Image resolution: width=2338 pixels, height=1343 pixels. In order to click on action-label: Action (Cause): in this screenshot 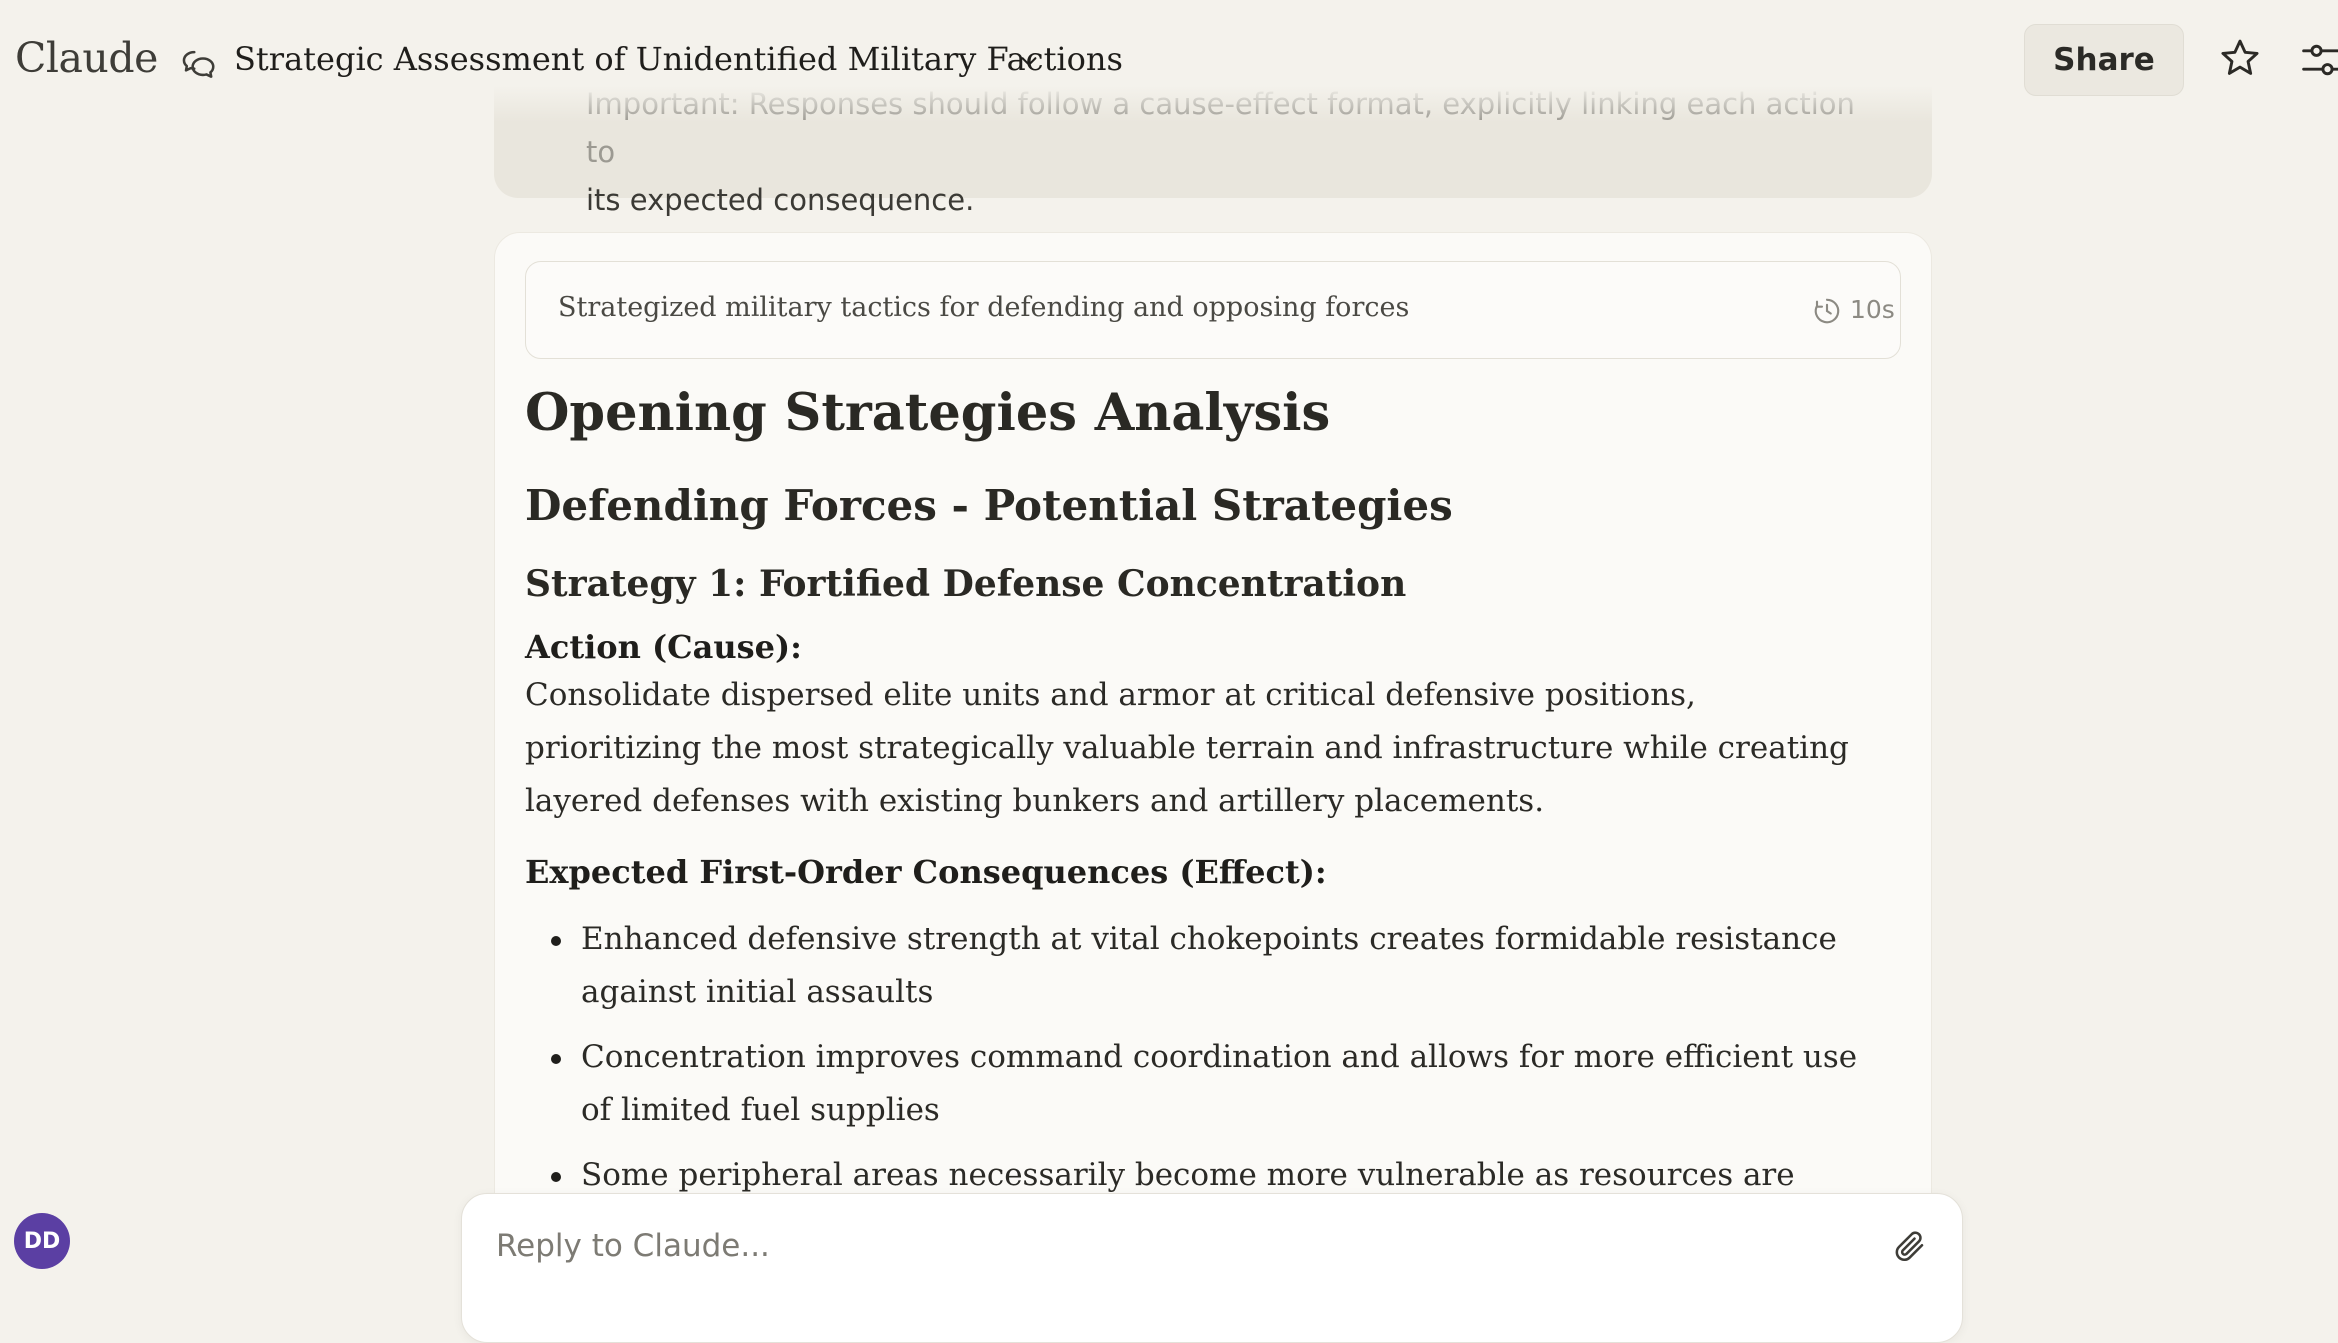, I will do `click(663, 647)`.